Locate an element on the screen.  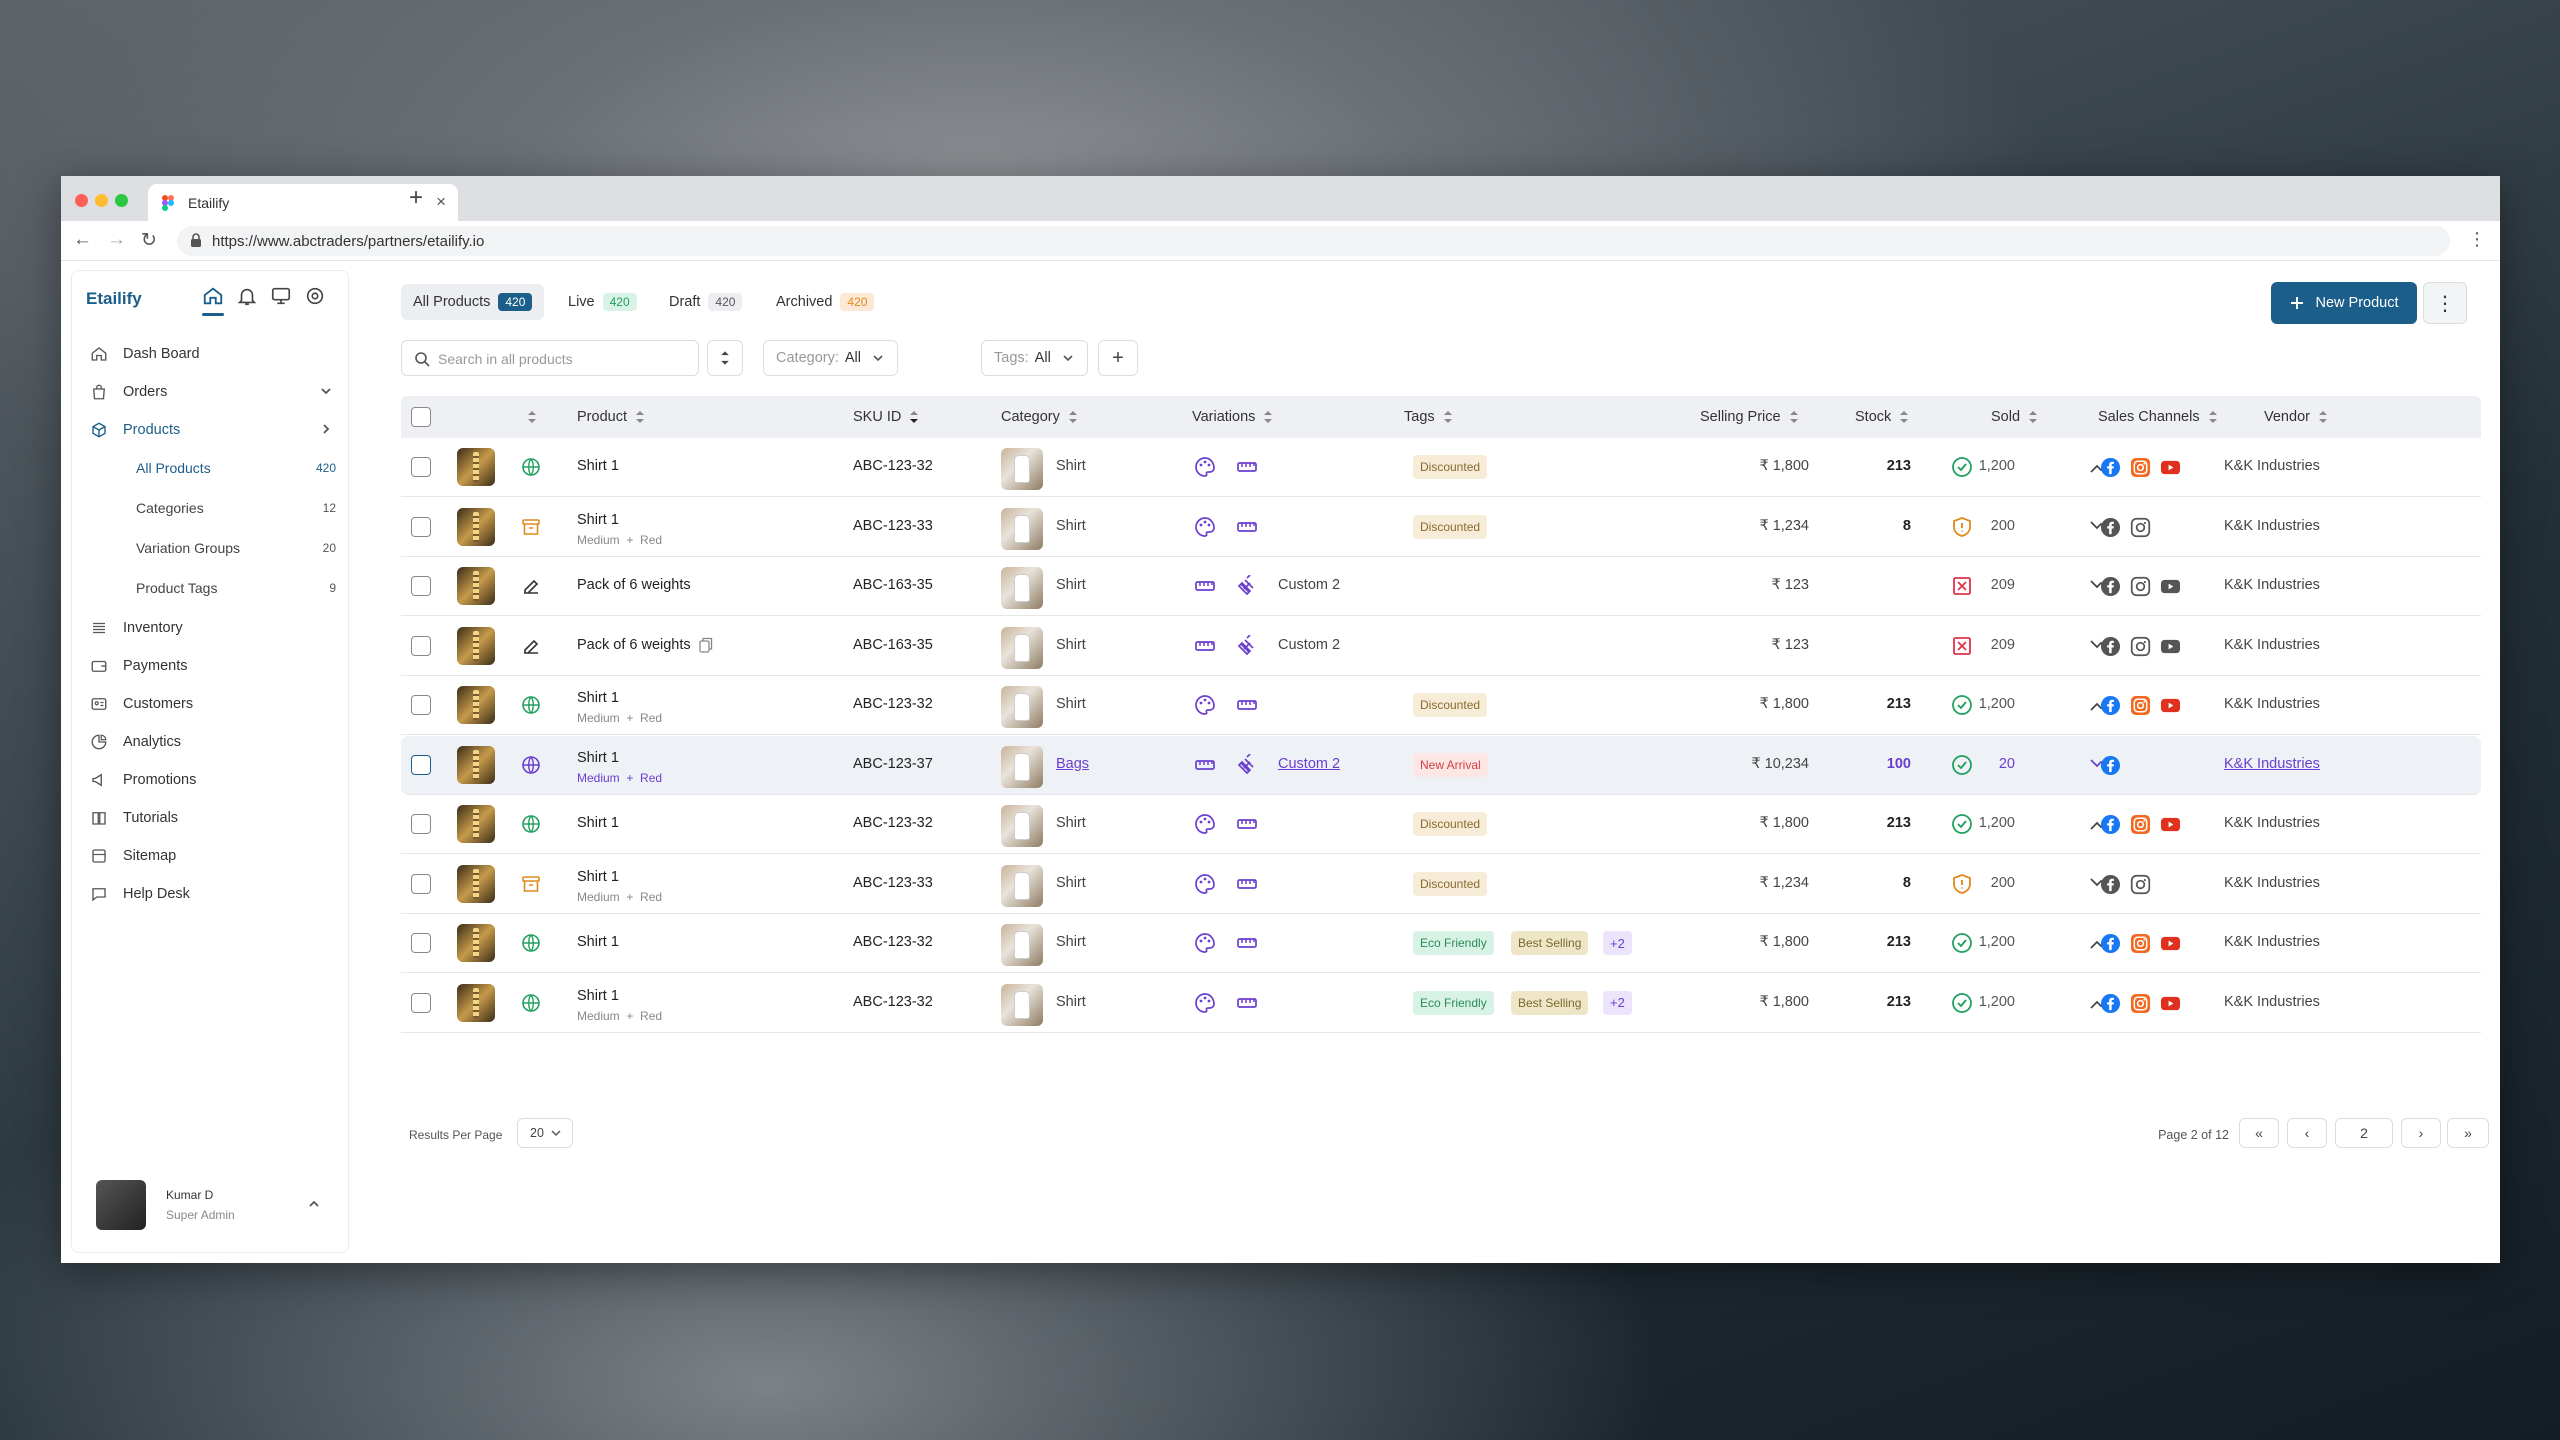
maximize-window-icon is located at coordinates (121, 200).